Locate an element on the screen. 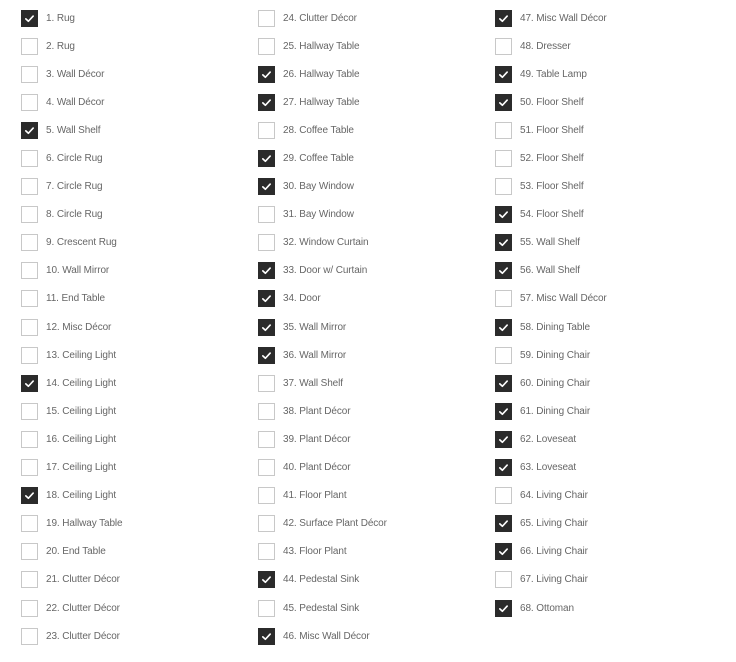 Image resolution: width=736 pixels, height=662 pixels. checklist-item: 45. Pedestal Sink is located at coordinates (322, 608).